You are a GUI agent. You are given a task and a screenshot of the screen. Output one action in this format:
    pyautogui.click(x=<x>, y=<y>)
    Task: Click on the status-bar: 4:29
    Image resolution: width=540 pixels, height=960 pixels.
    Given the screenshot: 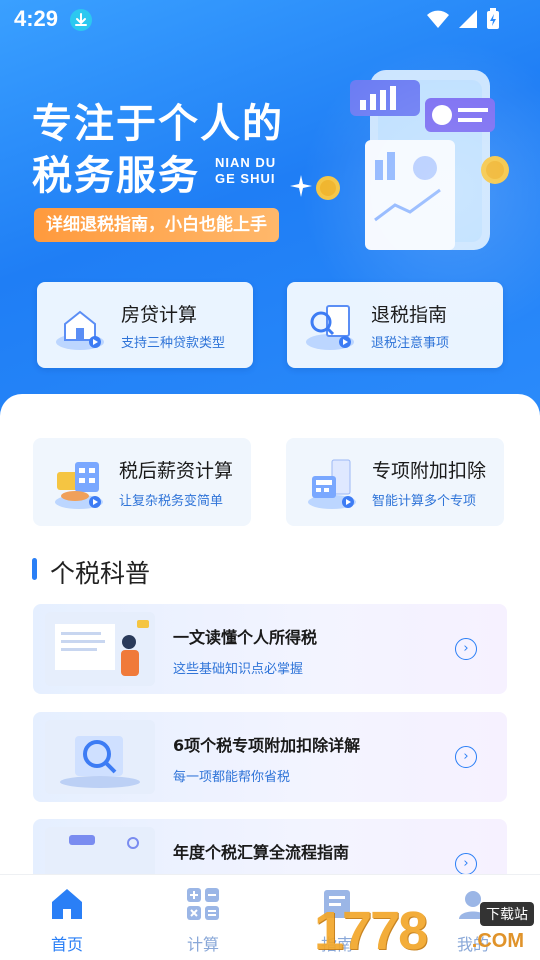 What is the action you would take?
    pyautogui.click(x=270, y=20)
    